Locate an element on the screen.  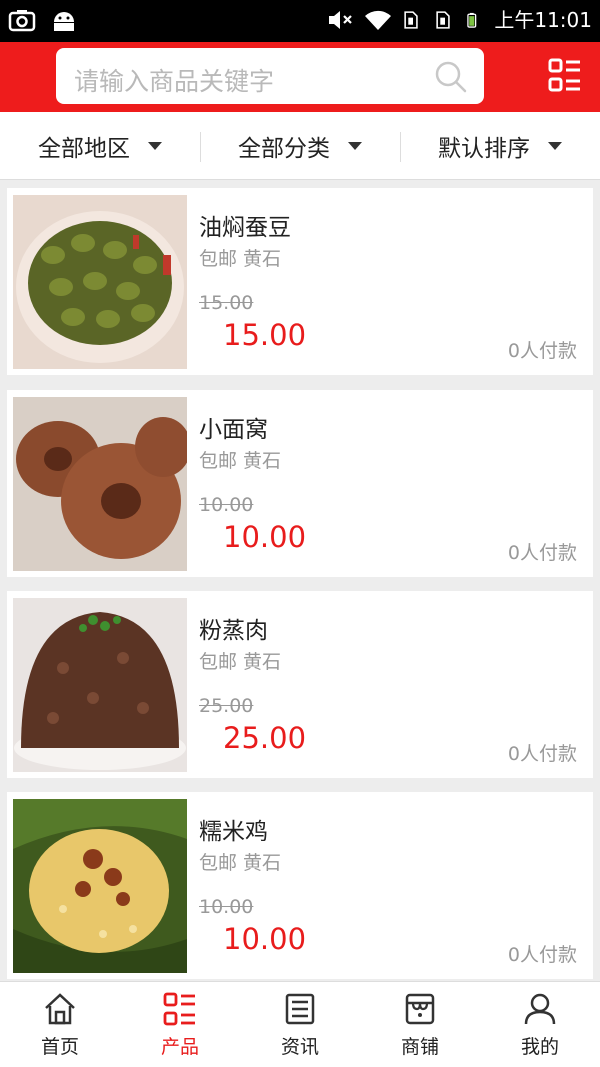
tab-label: 资讯 is located at coordinates (299, 1047).